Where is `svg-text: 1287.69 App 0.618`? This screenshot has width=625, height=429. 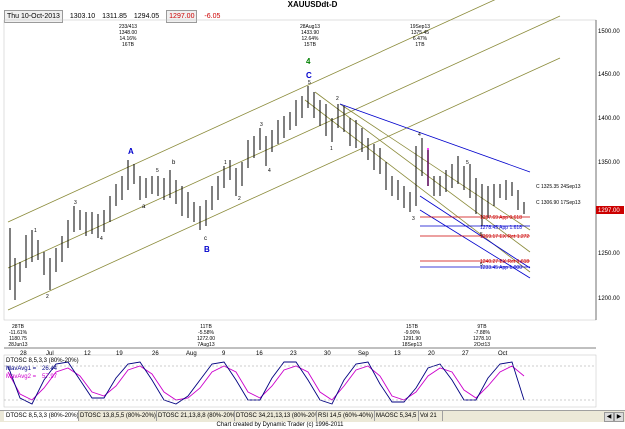
svg-text: 1287.69 App 0.618 is located at coordinates (501, 218).